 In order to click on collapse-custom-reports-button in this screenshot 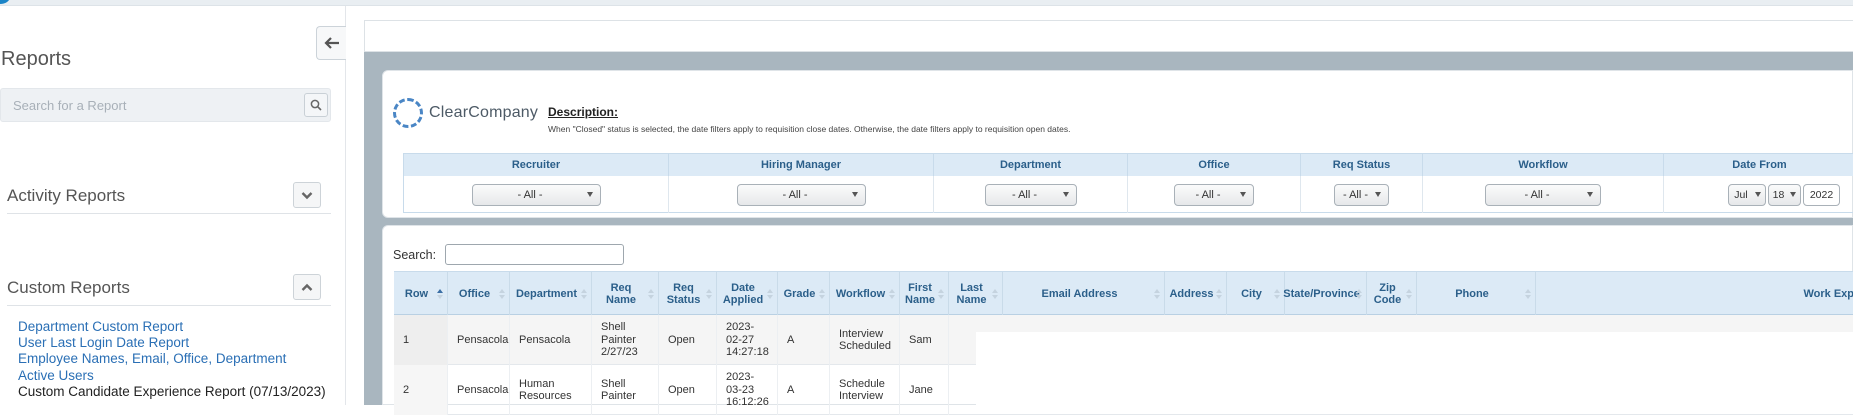, I will do `click(307, 287)`.